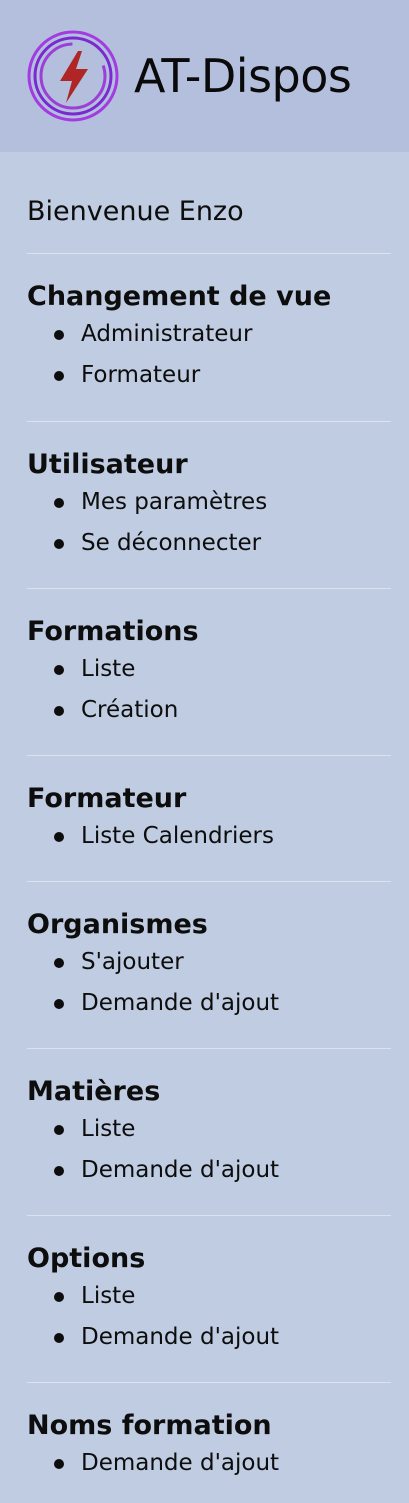  I want to click on section-organismes: Organismes S'ajouter Demande d'ajout, so click(209, 965).